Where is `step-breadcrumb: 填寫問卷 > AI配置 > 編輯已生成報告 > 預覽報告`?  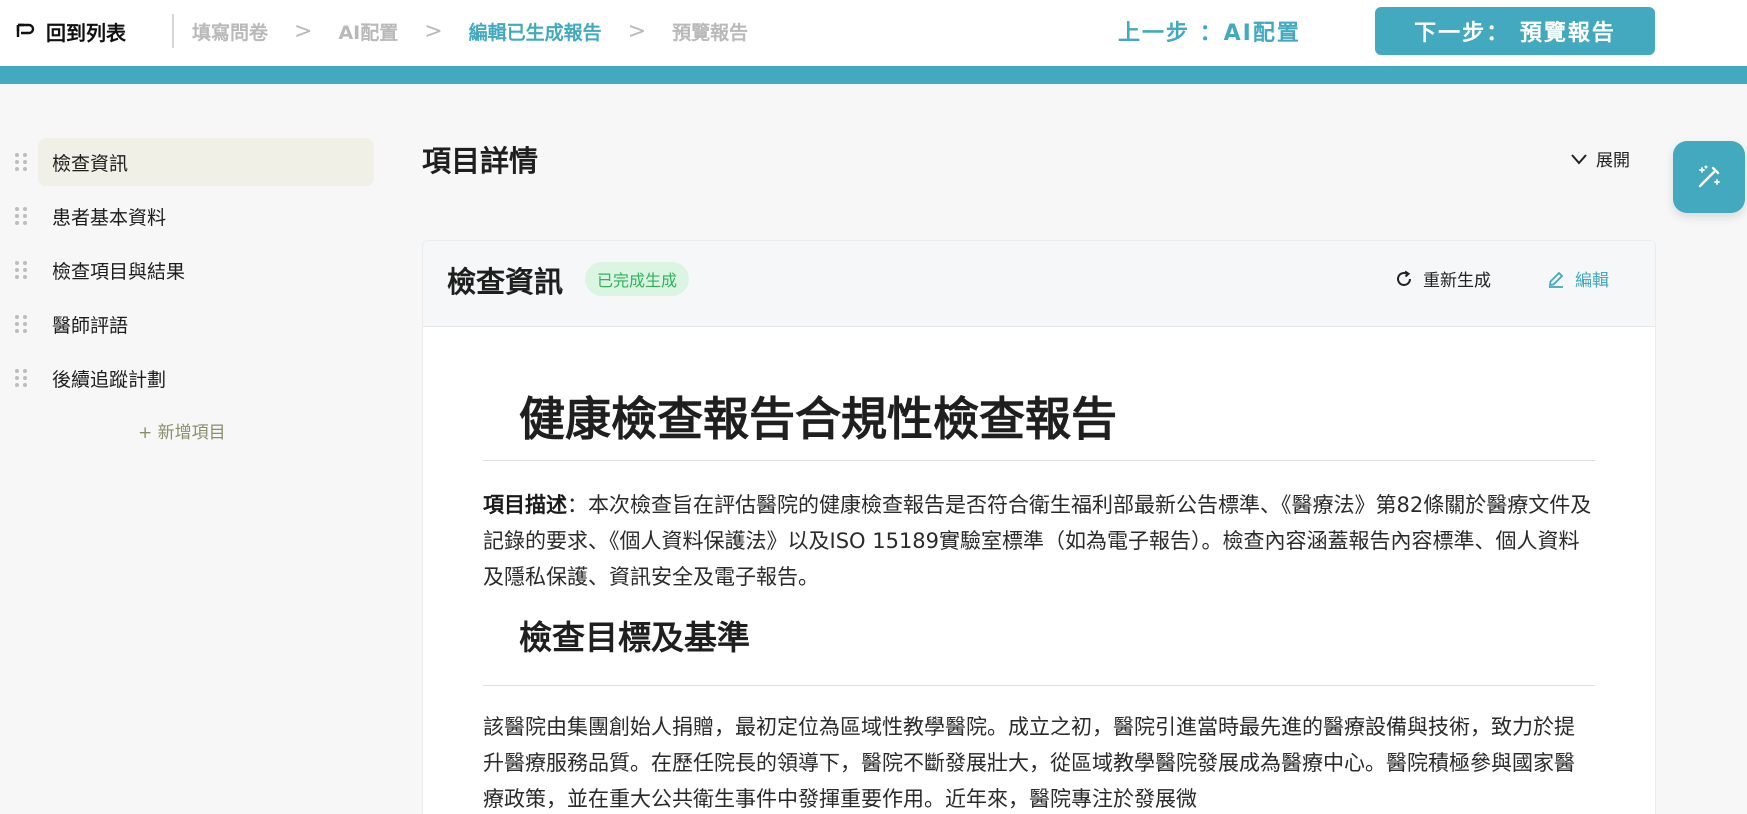
step-breadcrumb: 填寫問卷 > AI配置 > 編輯已生成報告 > 預覽報告 is located at coordinates (470, 31).